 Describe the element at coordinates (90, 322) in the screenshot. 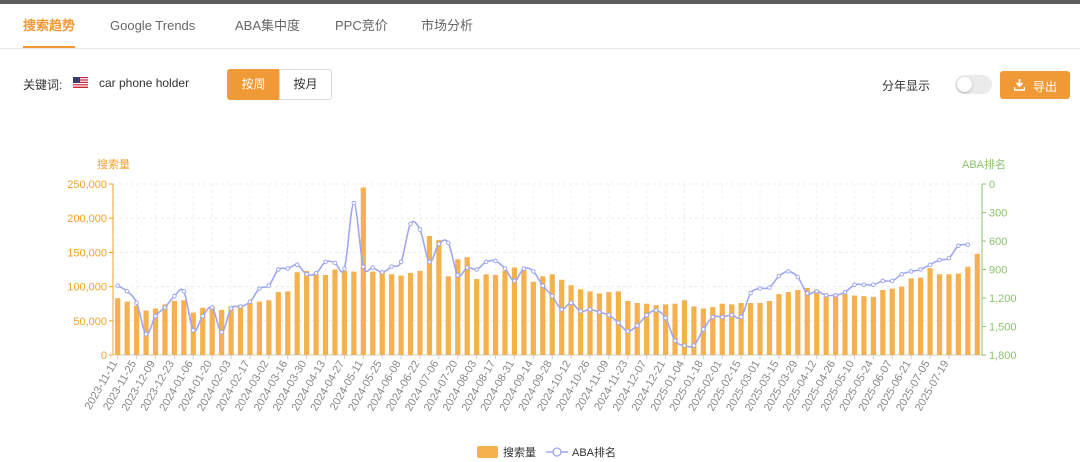

I see `left-tick-label: 50,000` at that location.